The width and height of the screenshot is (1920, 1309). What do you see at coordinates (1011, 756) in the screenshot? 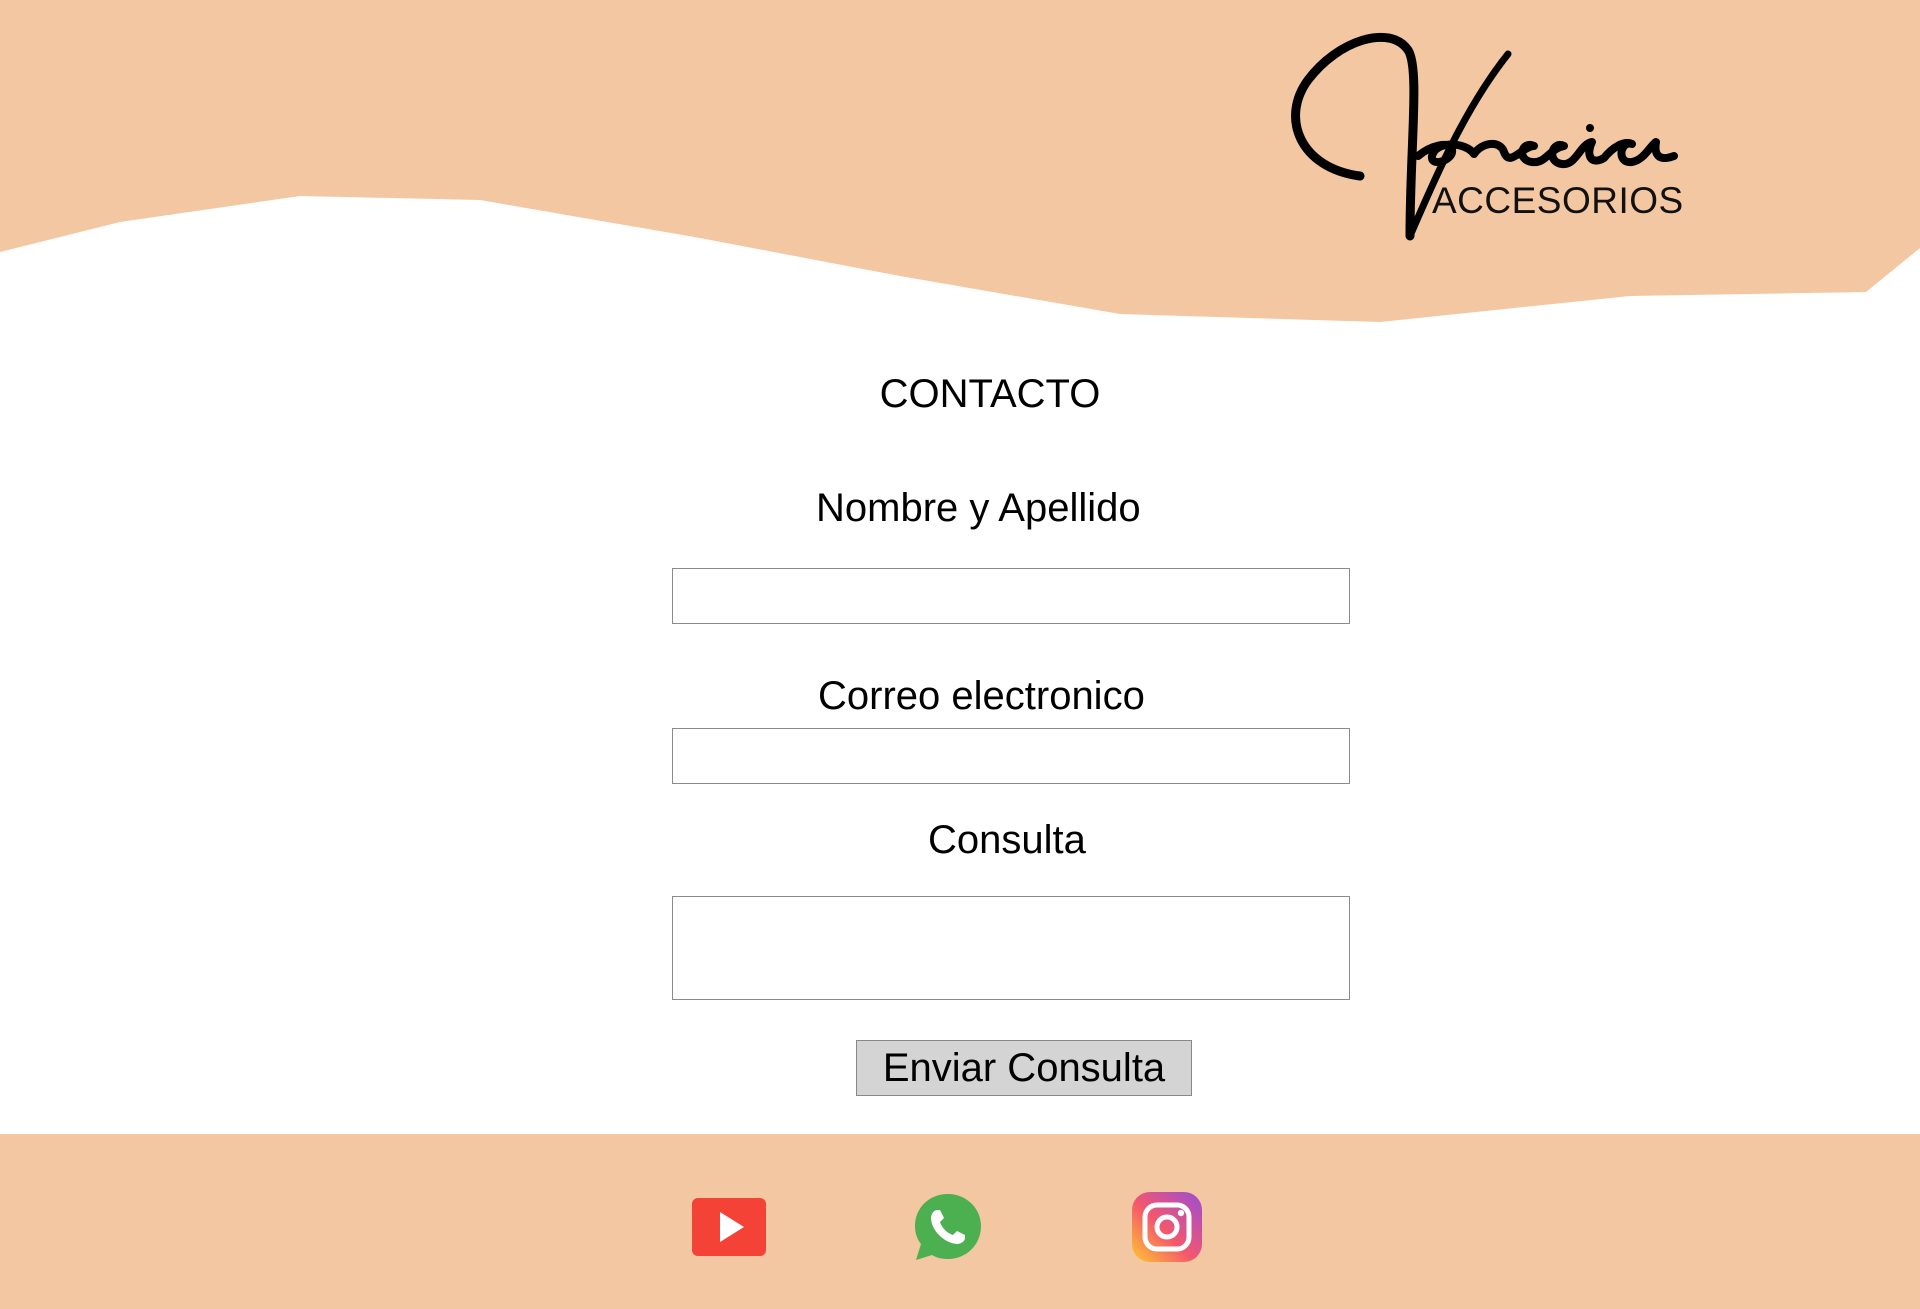
I see `email-input` at bounding box center [1011, 756].